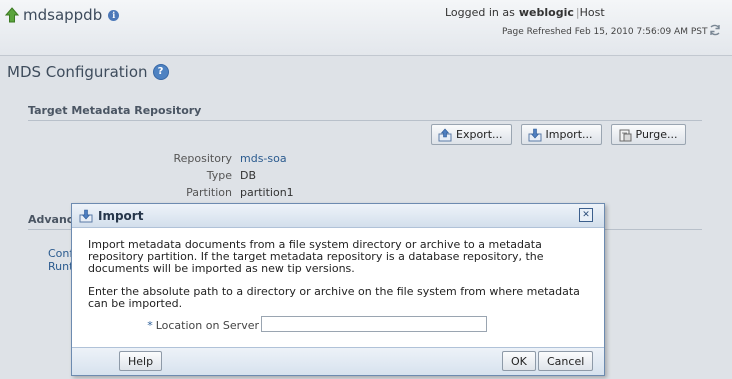 This screenshot has width=732, height=379. What do you see at coordinates (160, 72) in the screenshot?
I see `help-icon: ?` at bounding box center [160, 72].